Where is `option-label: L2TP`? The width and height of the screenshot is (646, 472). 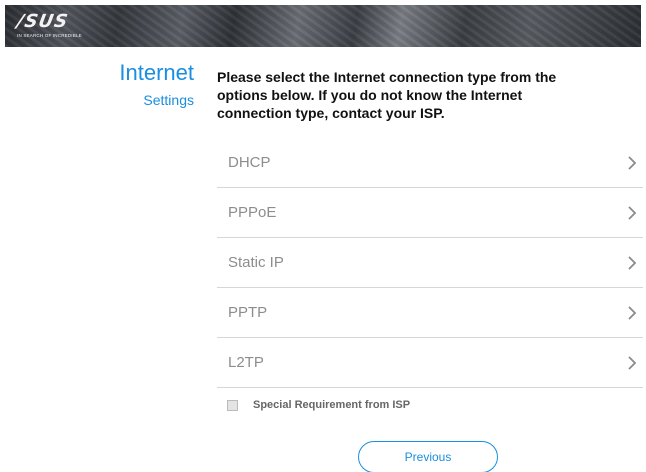 option-label: L2TP is located at coordinates (246, 362).